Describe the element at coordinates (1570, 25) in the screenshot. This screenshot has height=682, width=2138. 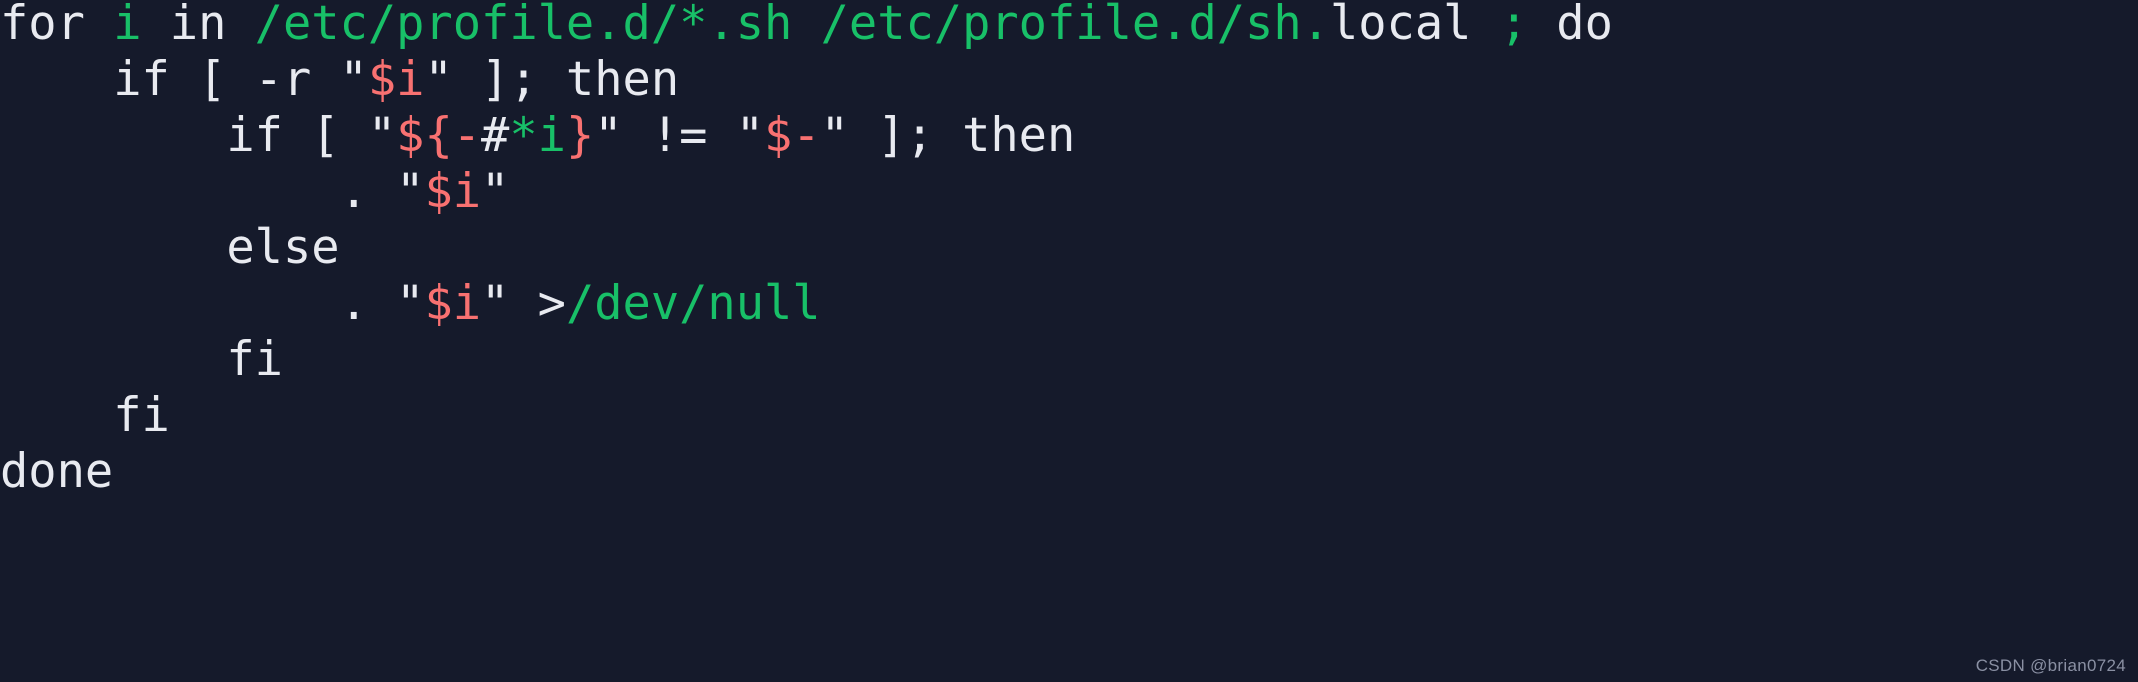
I see `code-token: do` at that location.